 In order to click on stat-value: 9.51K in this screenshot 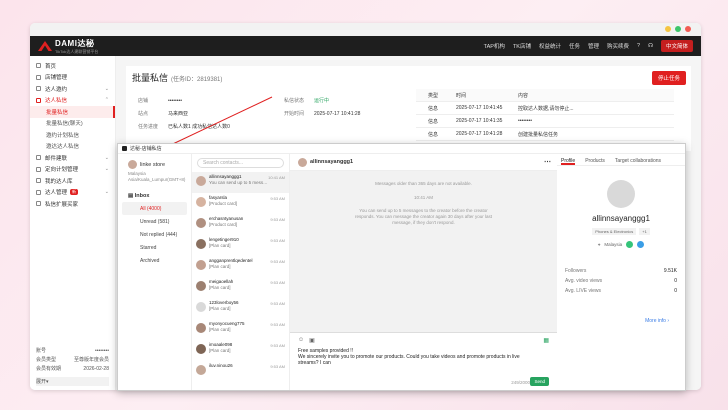, I will do `click(670, 271)`.